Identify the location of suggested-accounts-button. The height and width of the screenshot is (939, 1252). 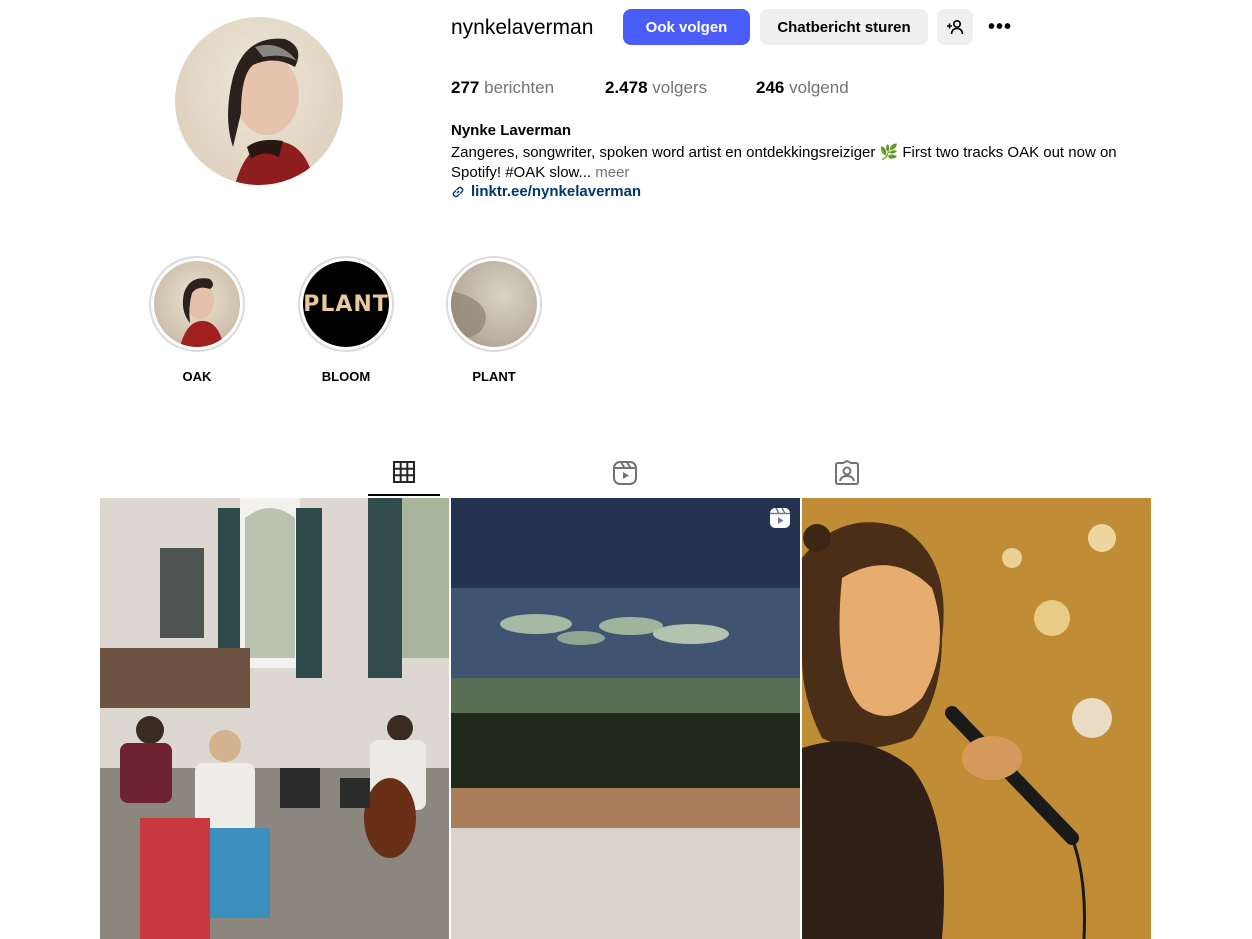
(955, 27).